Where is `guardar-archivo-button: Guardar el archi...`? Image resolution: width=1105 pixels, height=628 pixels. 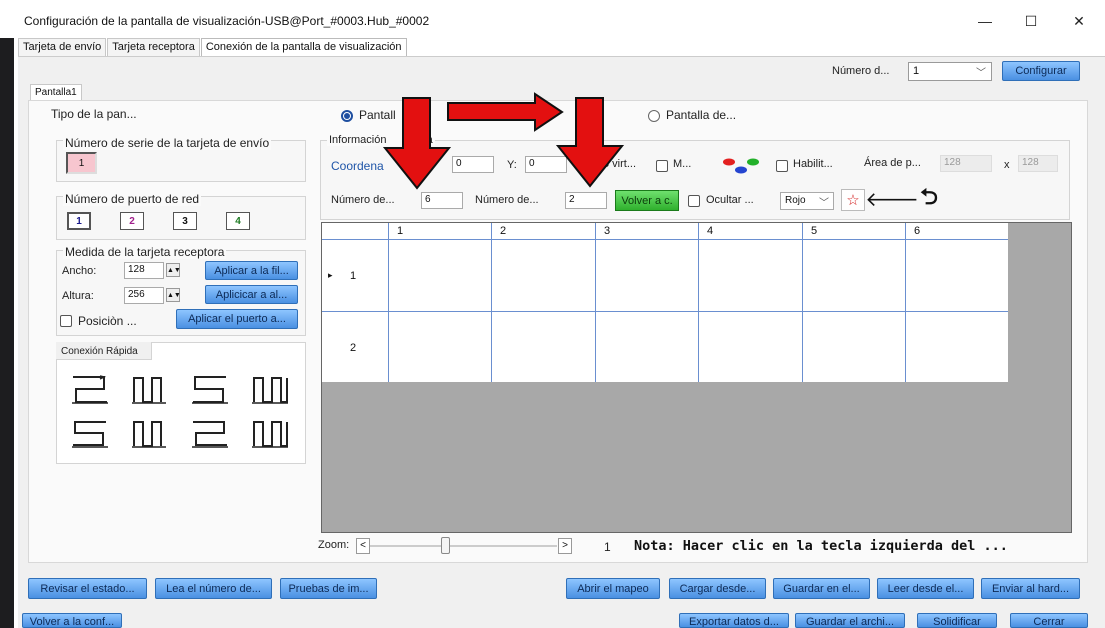
guardar-archivo-button: Guardar el archi... is located at coordinates (850, 620).